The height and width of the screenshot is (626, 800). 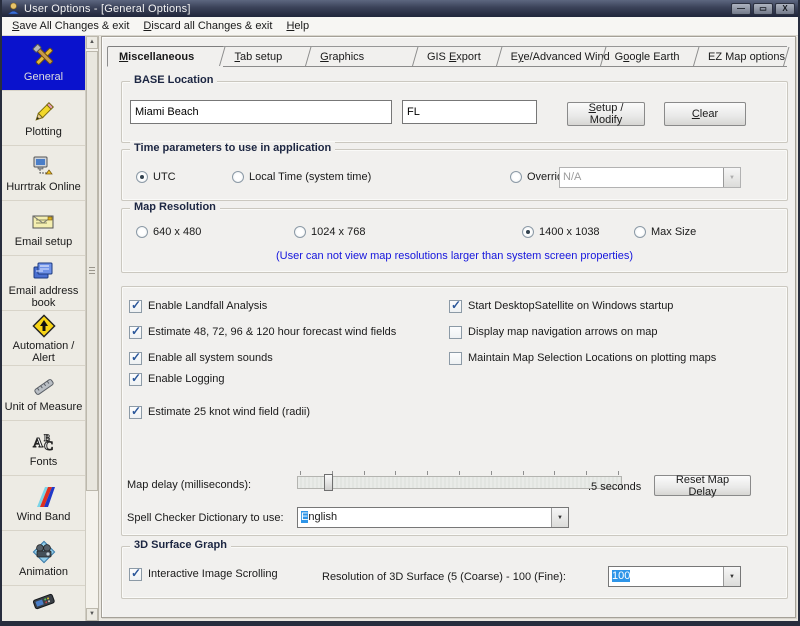 I want to click on tab-graphics: Graphics, so click(x=362, y=56).